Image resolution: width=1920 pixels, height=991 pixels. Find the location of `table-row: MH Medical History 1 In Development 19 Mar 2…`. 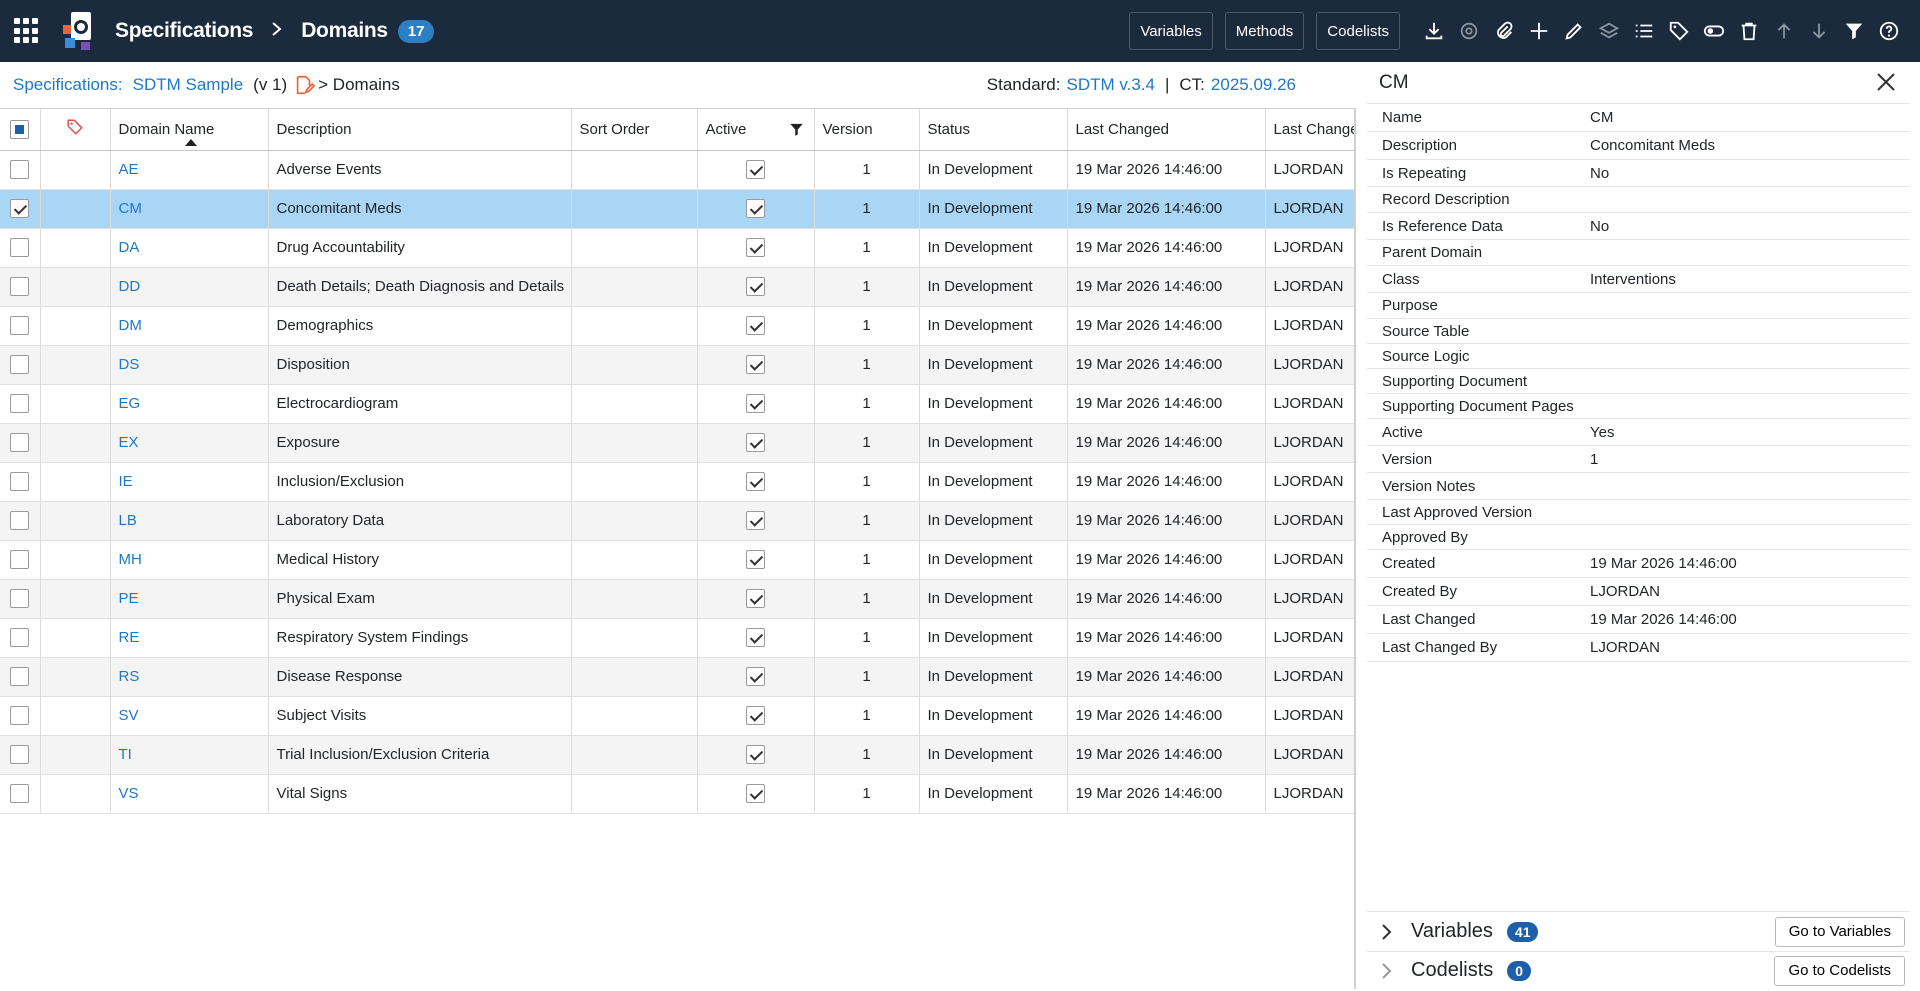

table-row: MH Medical History 1 In Development 19 Mar 2… is located at coordinates (677, 560).